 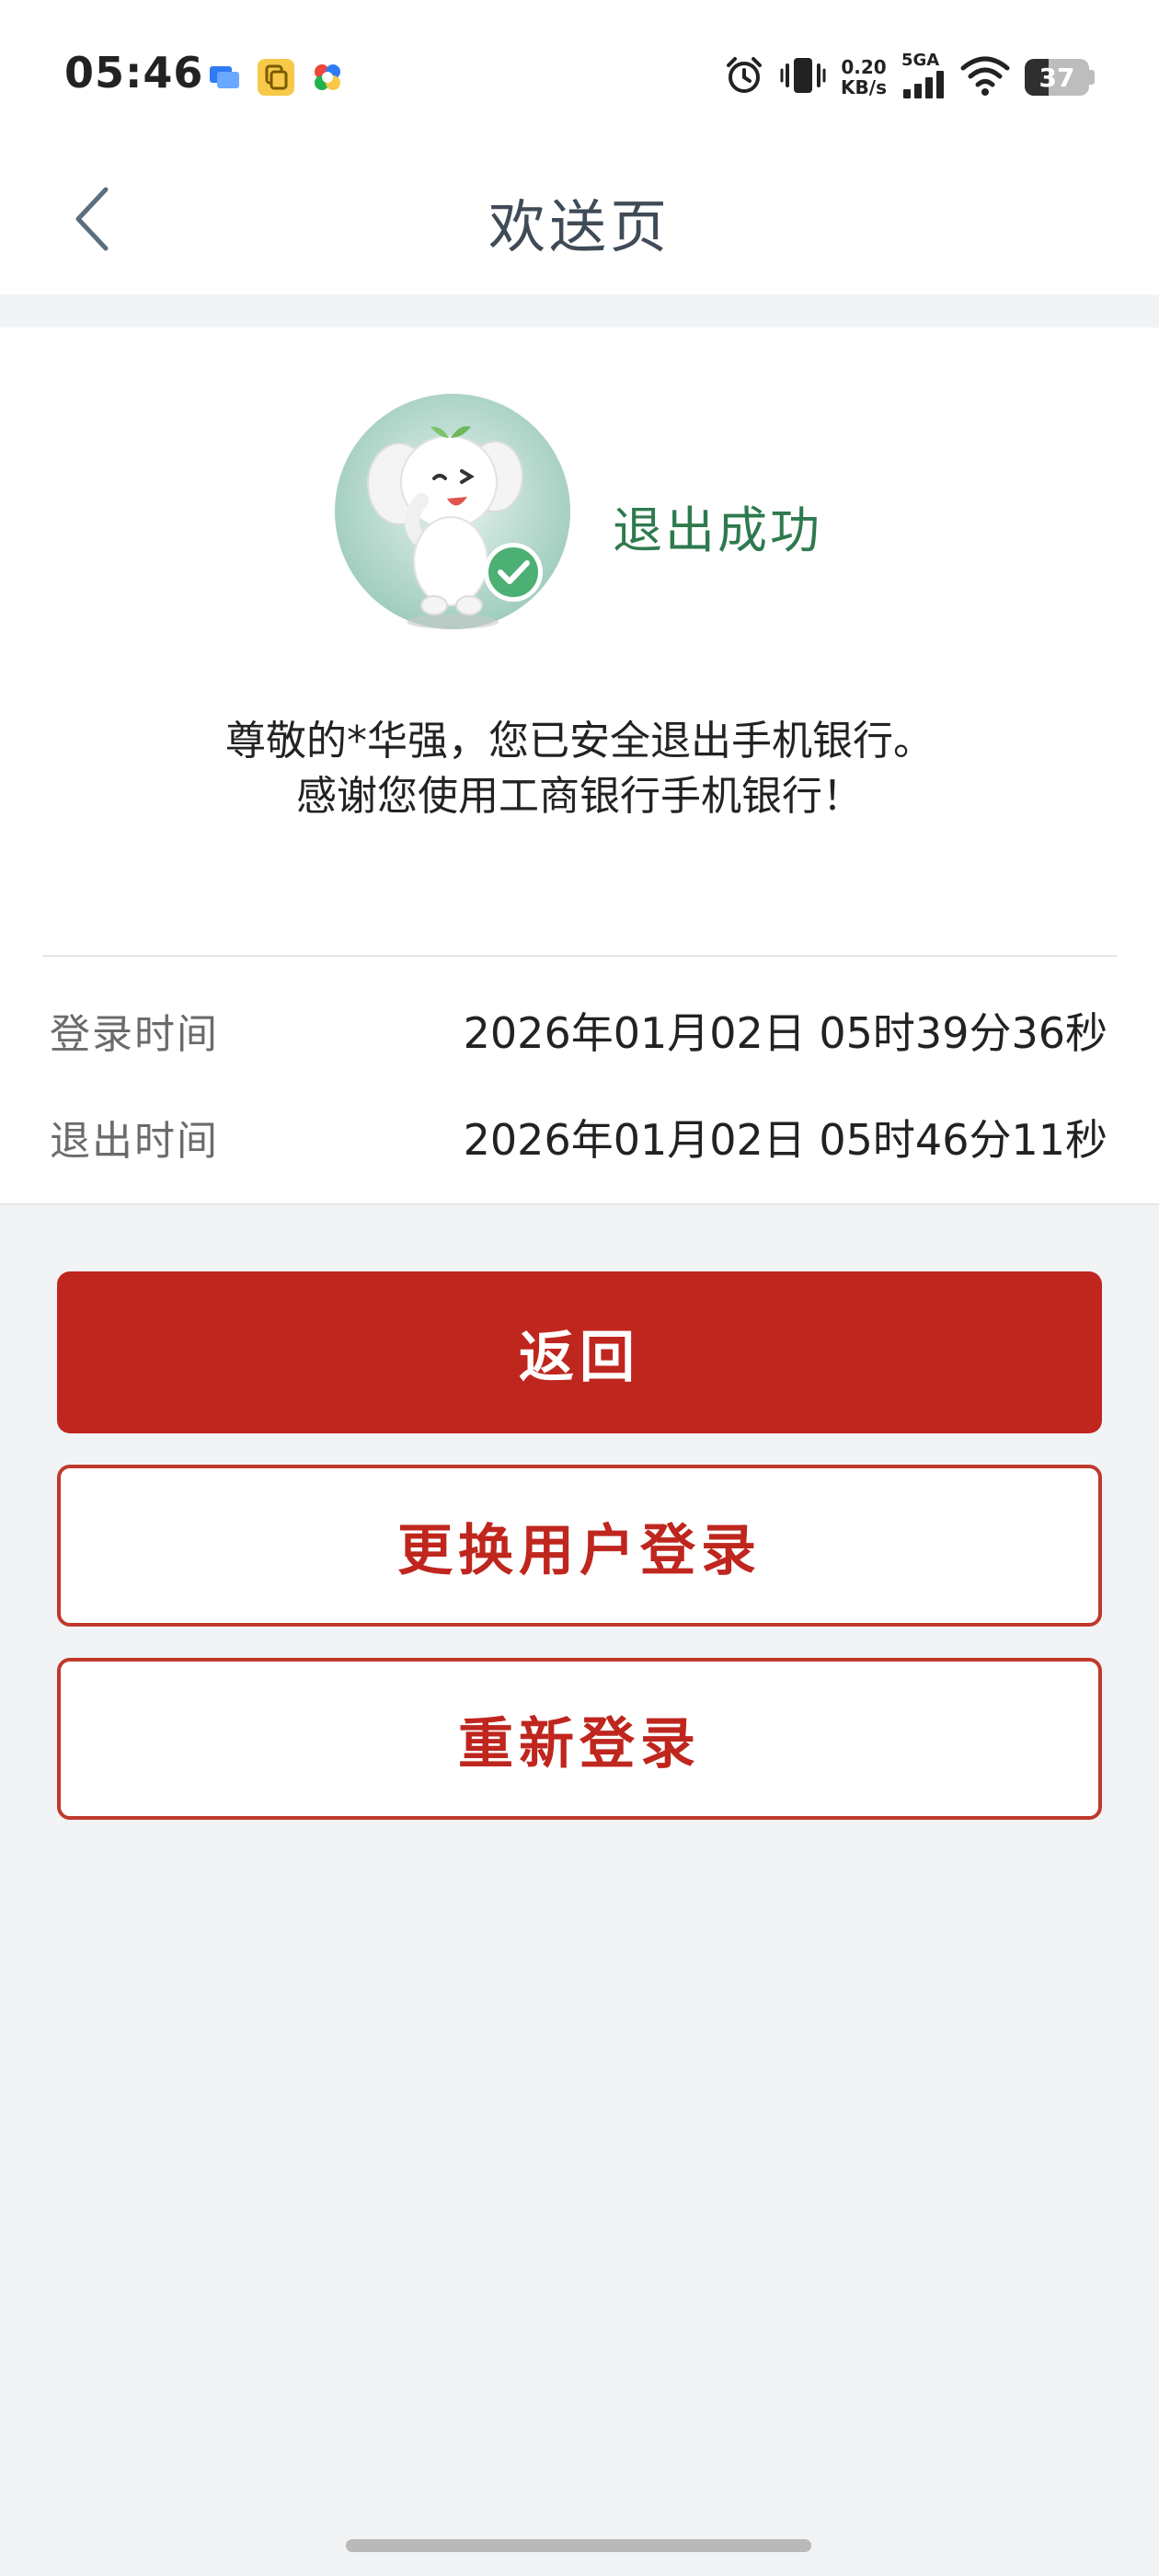 What do you see at coordinates (579, 226) in the screenshot?
I see `page-title: 欢送页` at bounding box center [579, 226].